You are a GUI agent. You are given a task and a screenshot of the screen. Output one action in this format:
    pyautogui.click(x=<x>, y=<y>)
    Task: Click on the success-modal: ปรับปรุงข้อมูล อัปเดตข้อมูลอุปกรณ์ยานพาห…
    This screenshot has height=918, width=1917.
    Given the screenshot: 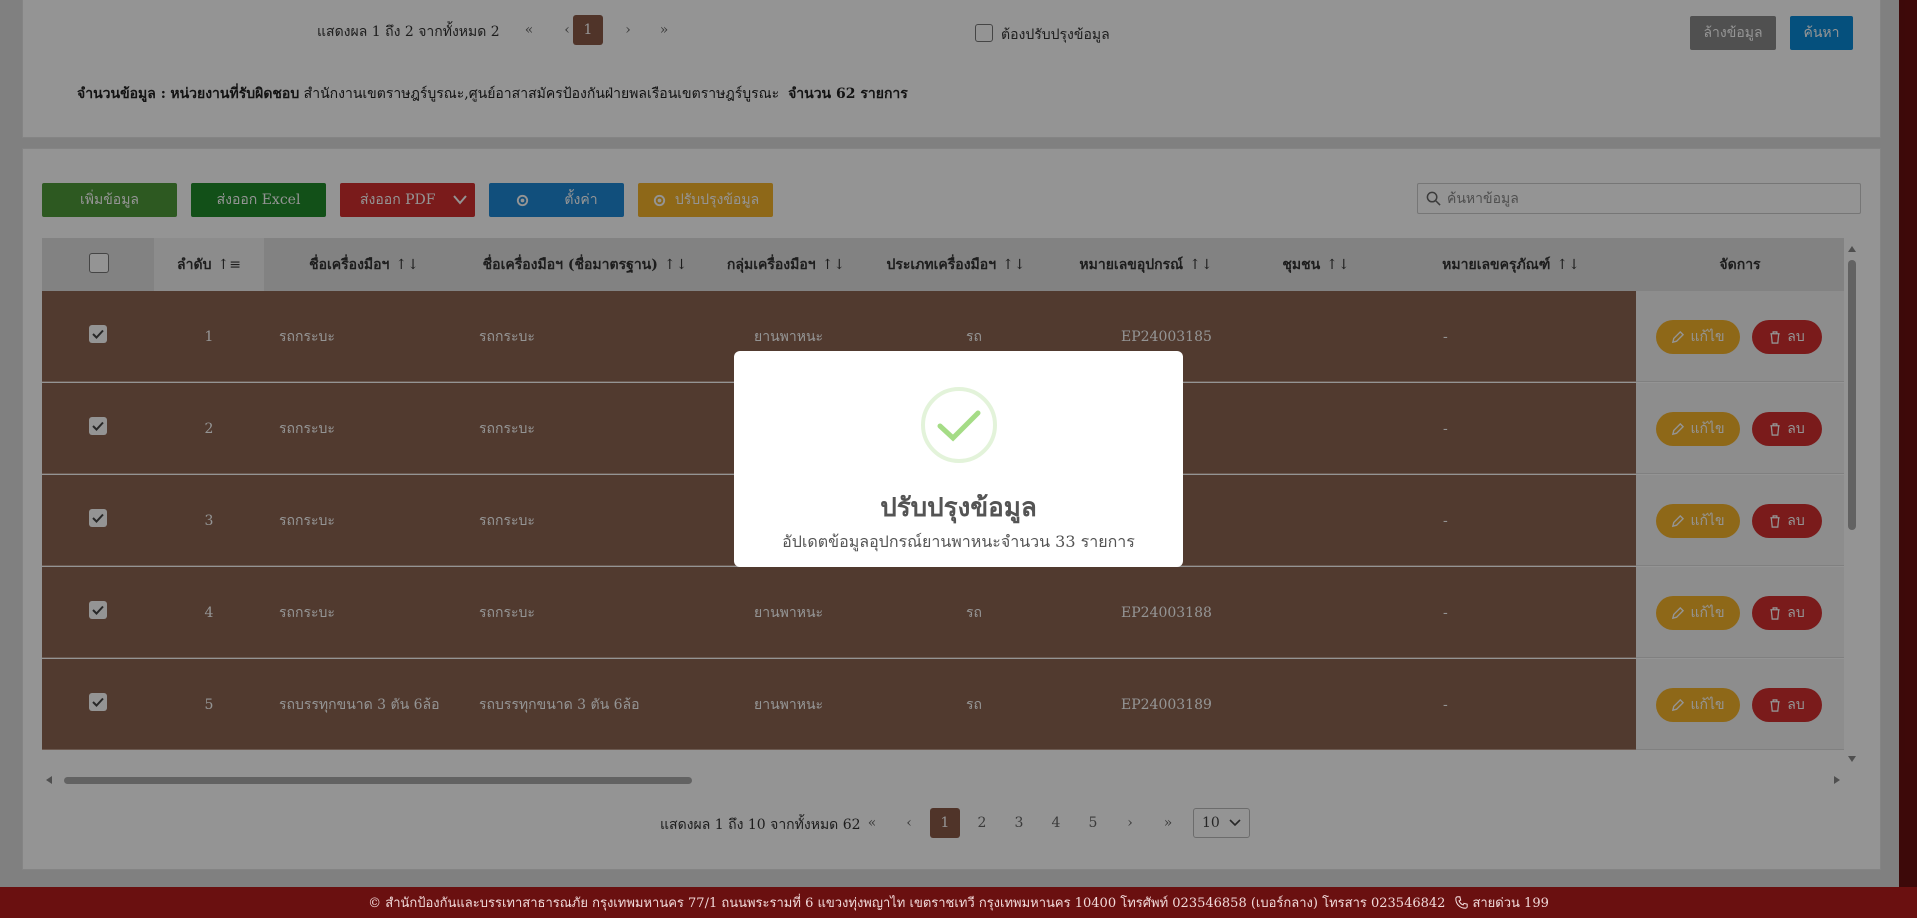 What is the action you would take?
    pyautogui.click(x=958, y=459)
    